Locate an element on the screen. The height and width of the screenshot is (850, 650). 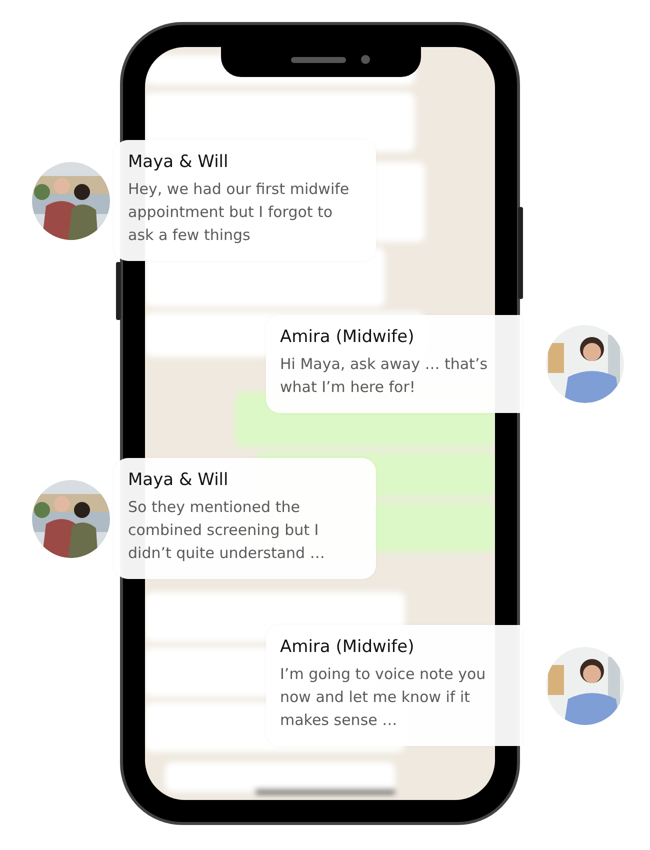
message-text: Hi Maya, ask away … that’s what I’m here for! is located at coordinates (384, 376).